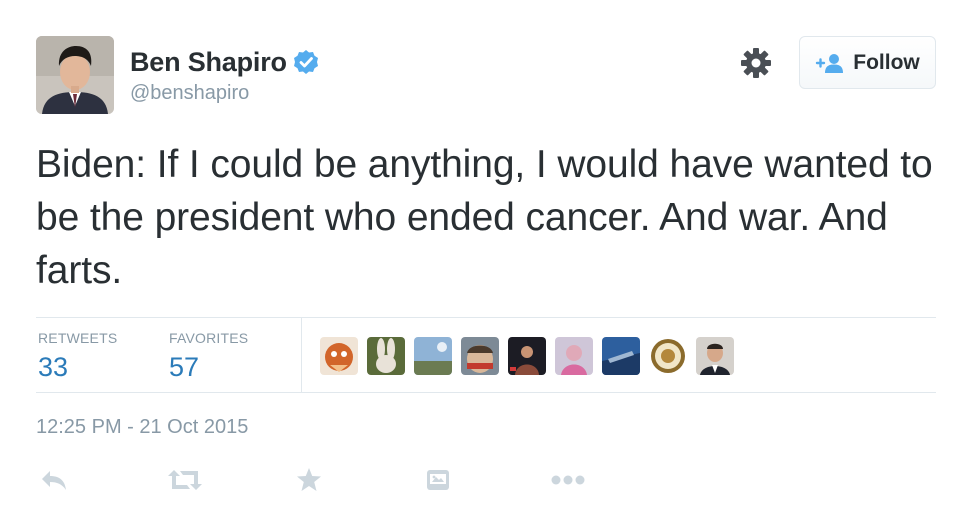 The image size is (980, 529). What do you see at coordinates (830, 63) in the screenshot?
I see `add-user-icon` at bounding box center [830, 63].